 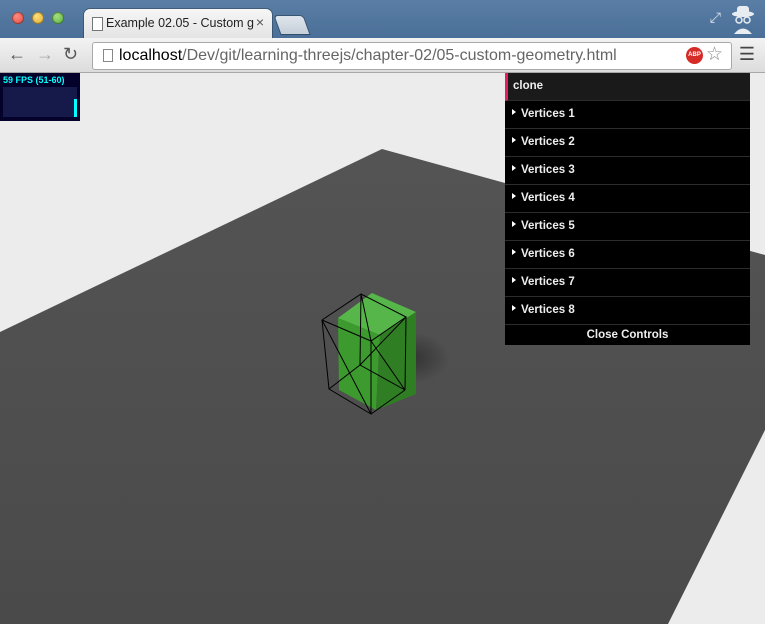 What do you see at coordinates (528, 86) in the screenshot?
I see `clone-label: clone` at bounding box center [528, 86].